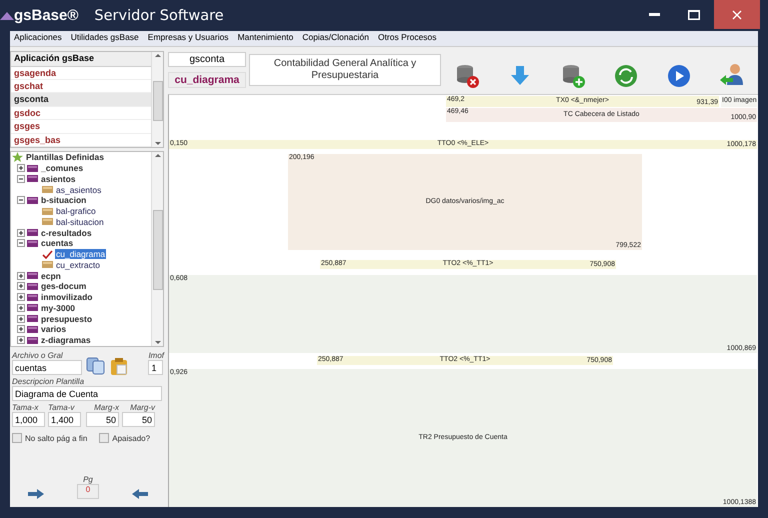 This screenshot has width=768, height=518. What do you see at coordinates (17, 157) in the screenshot?
I see `star-icon` at bounding box center [17, 157].